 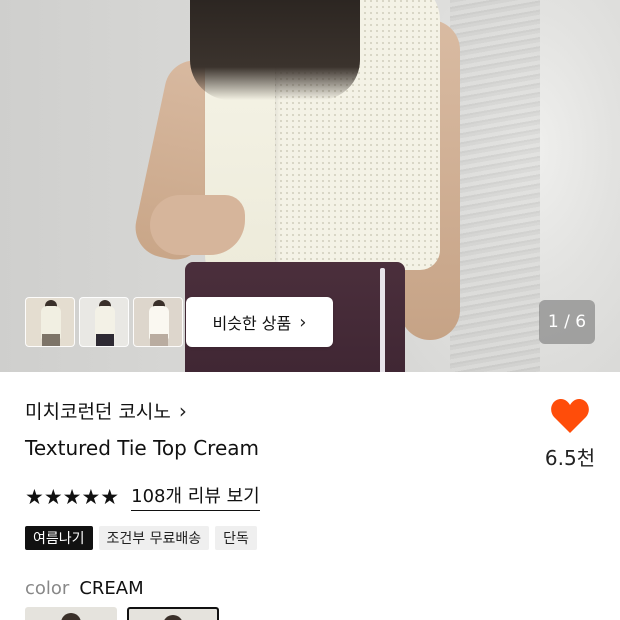 What do you see at coordinates (567, 322) in the screenshot?
I see `image-counter: 1 / 6` at bounding box center [567, 322].